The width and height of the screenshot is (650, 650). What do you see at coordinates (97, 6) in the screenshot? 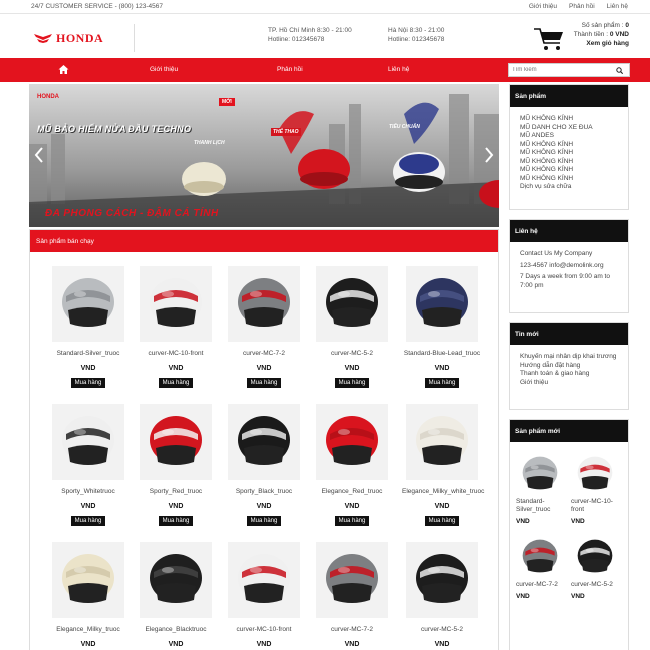
I see `customer-service-text: 24/7 CUSTOMER SERVICE - (800) 123-4567` at bounding box center [97, 6].